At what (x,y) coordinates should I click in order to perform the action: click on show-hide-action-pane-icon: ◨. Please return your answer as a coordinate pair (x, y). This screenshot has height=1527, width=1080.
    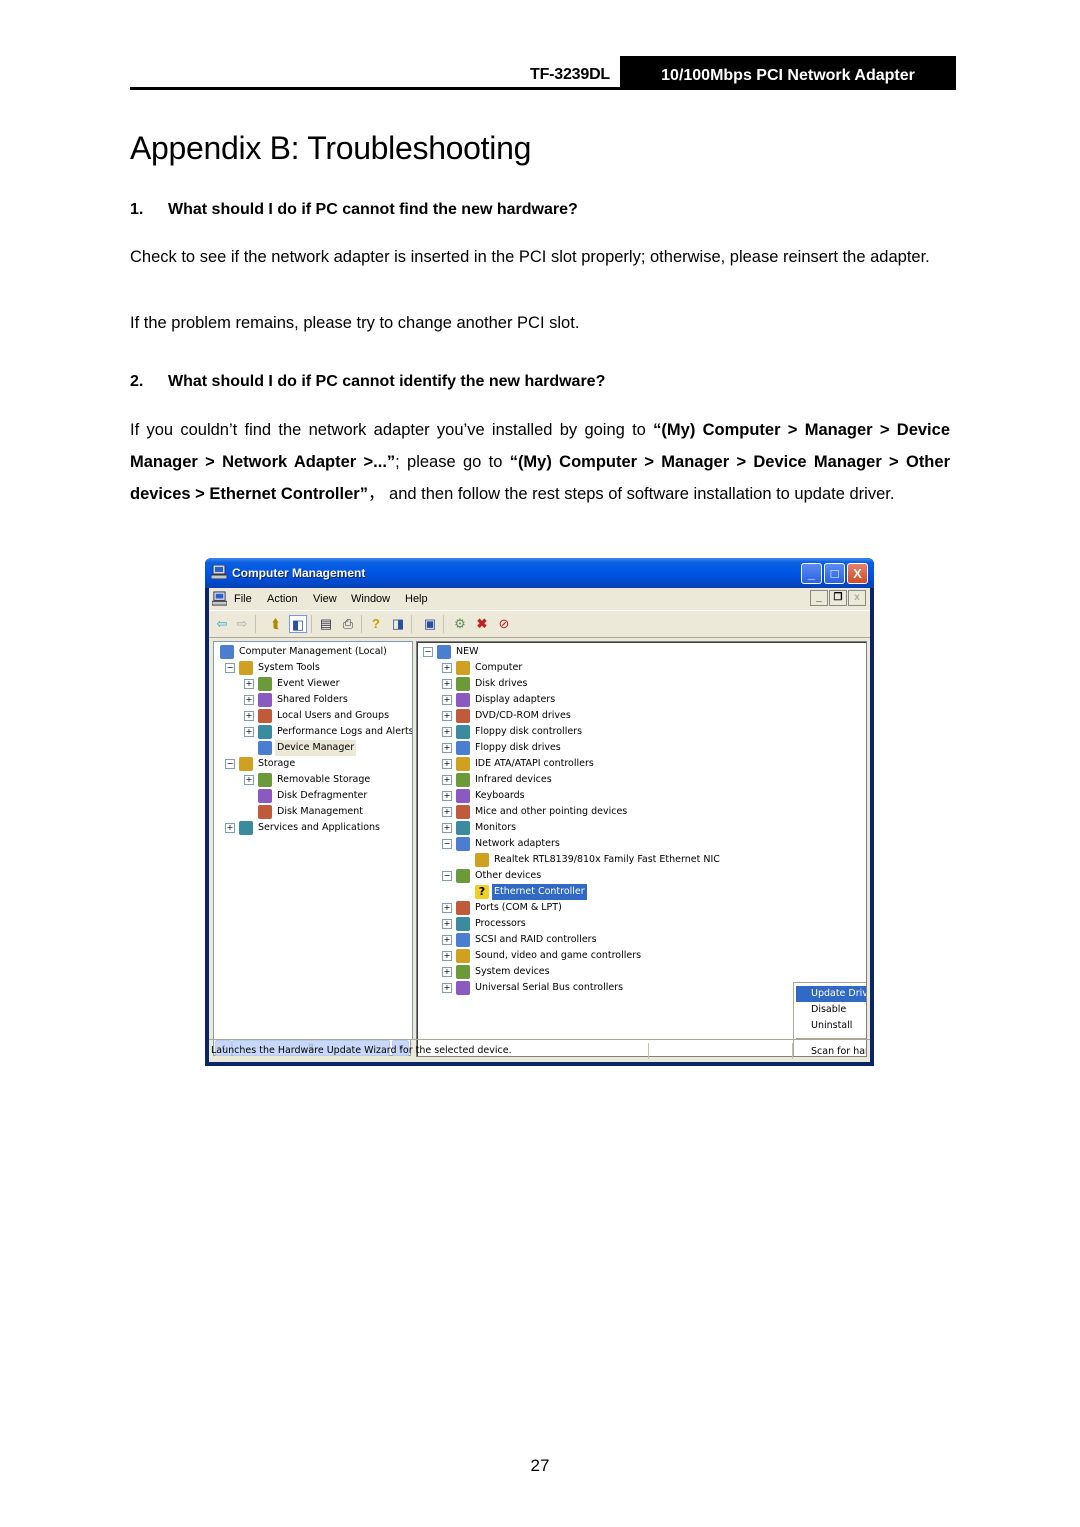
    Looking at the image, I should click on (398, 624).